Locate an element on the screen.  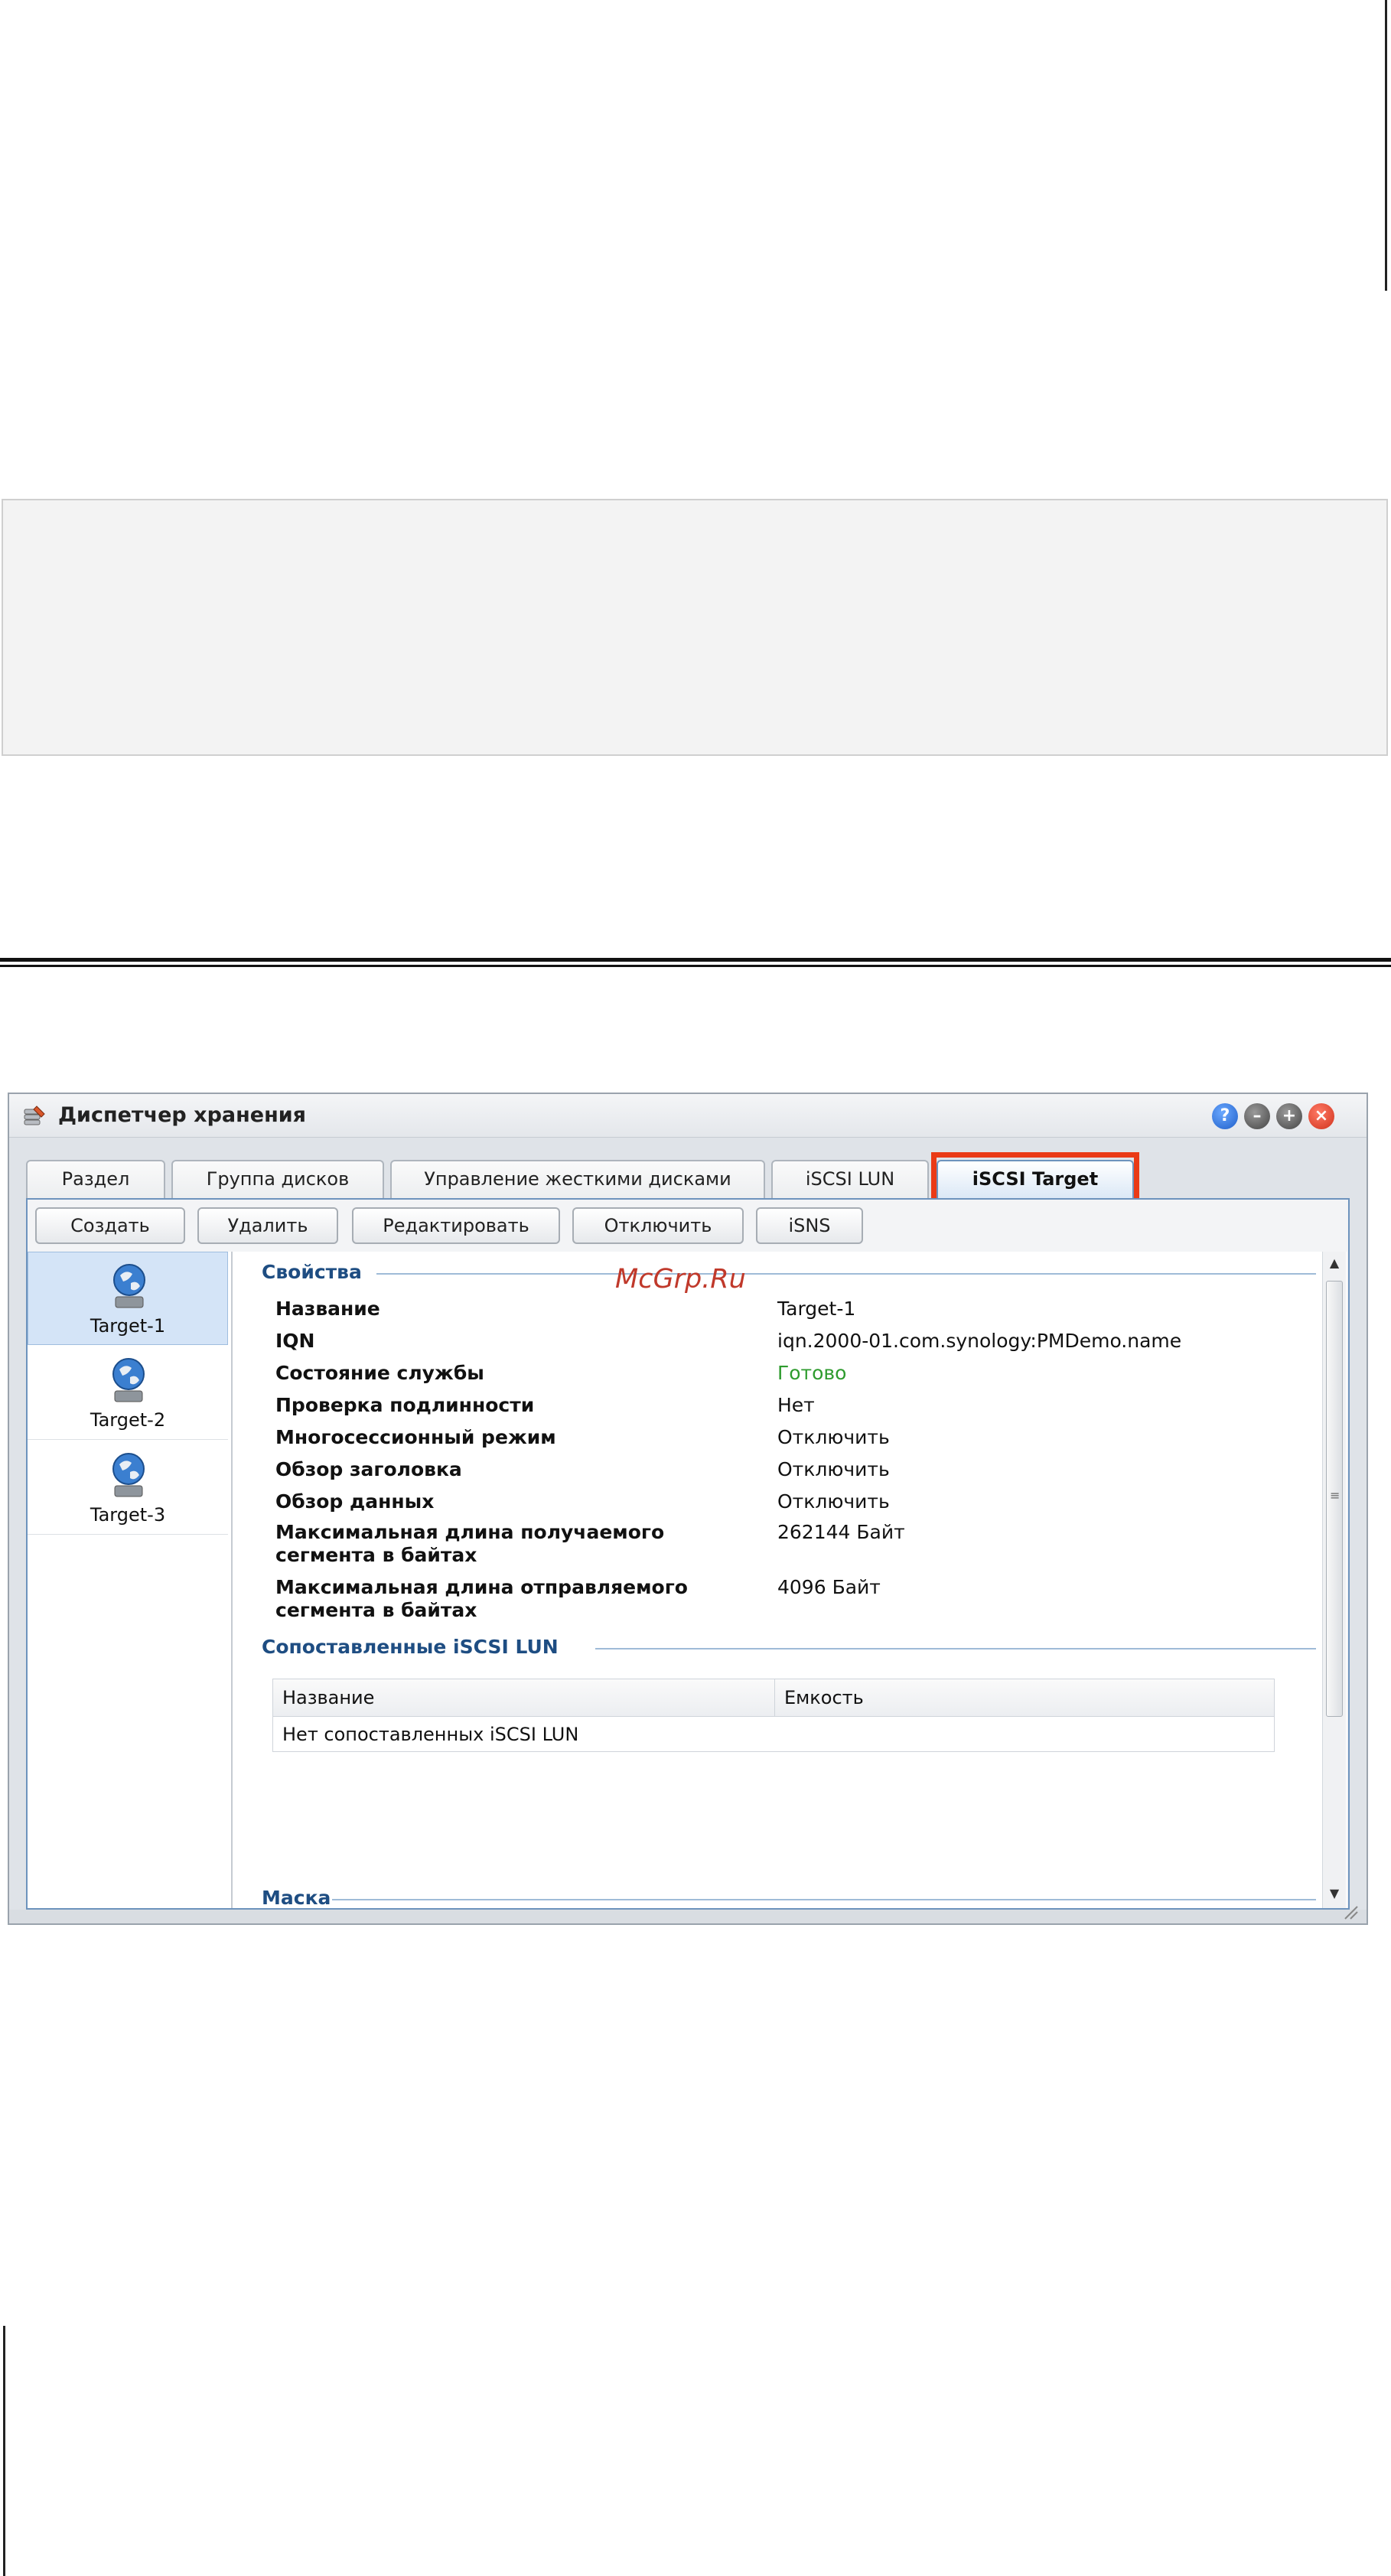
prop-value-authentication: Нет is located at coordinates (796, 1405).